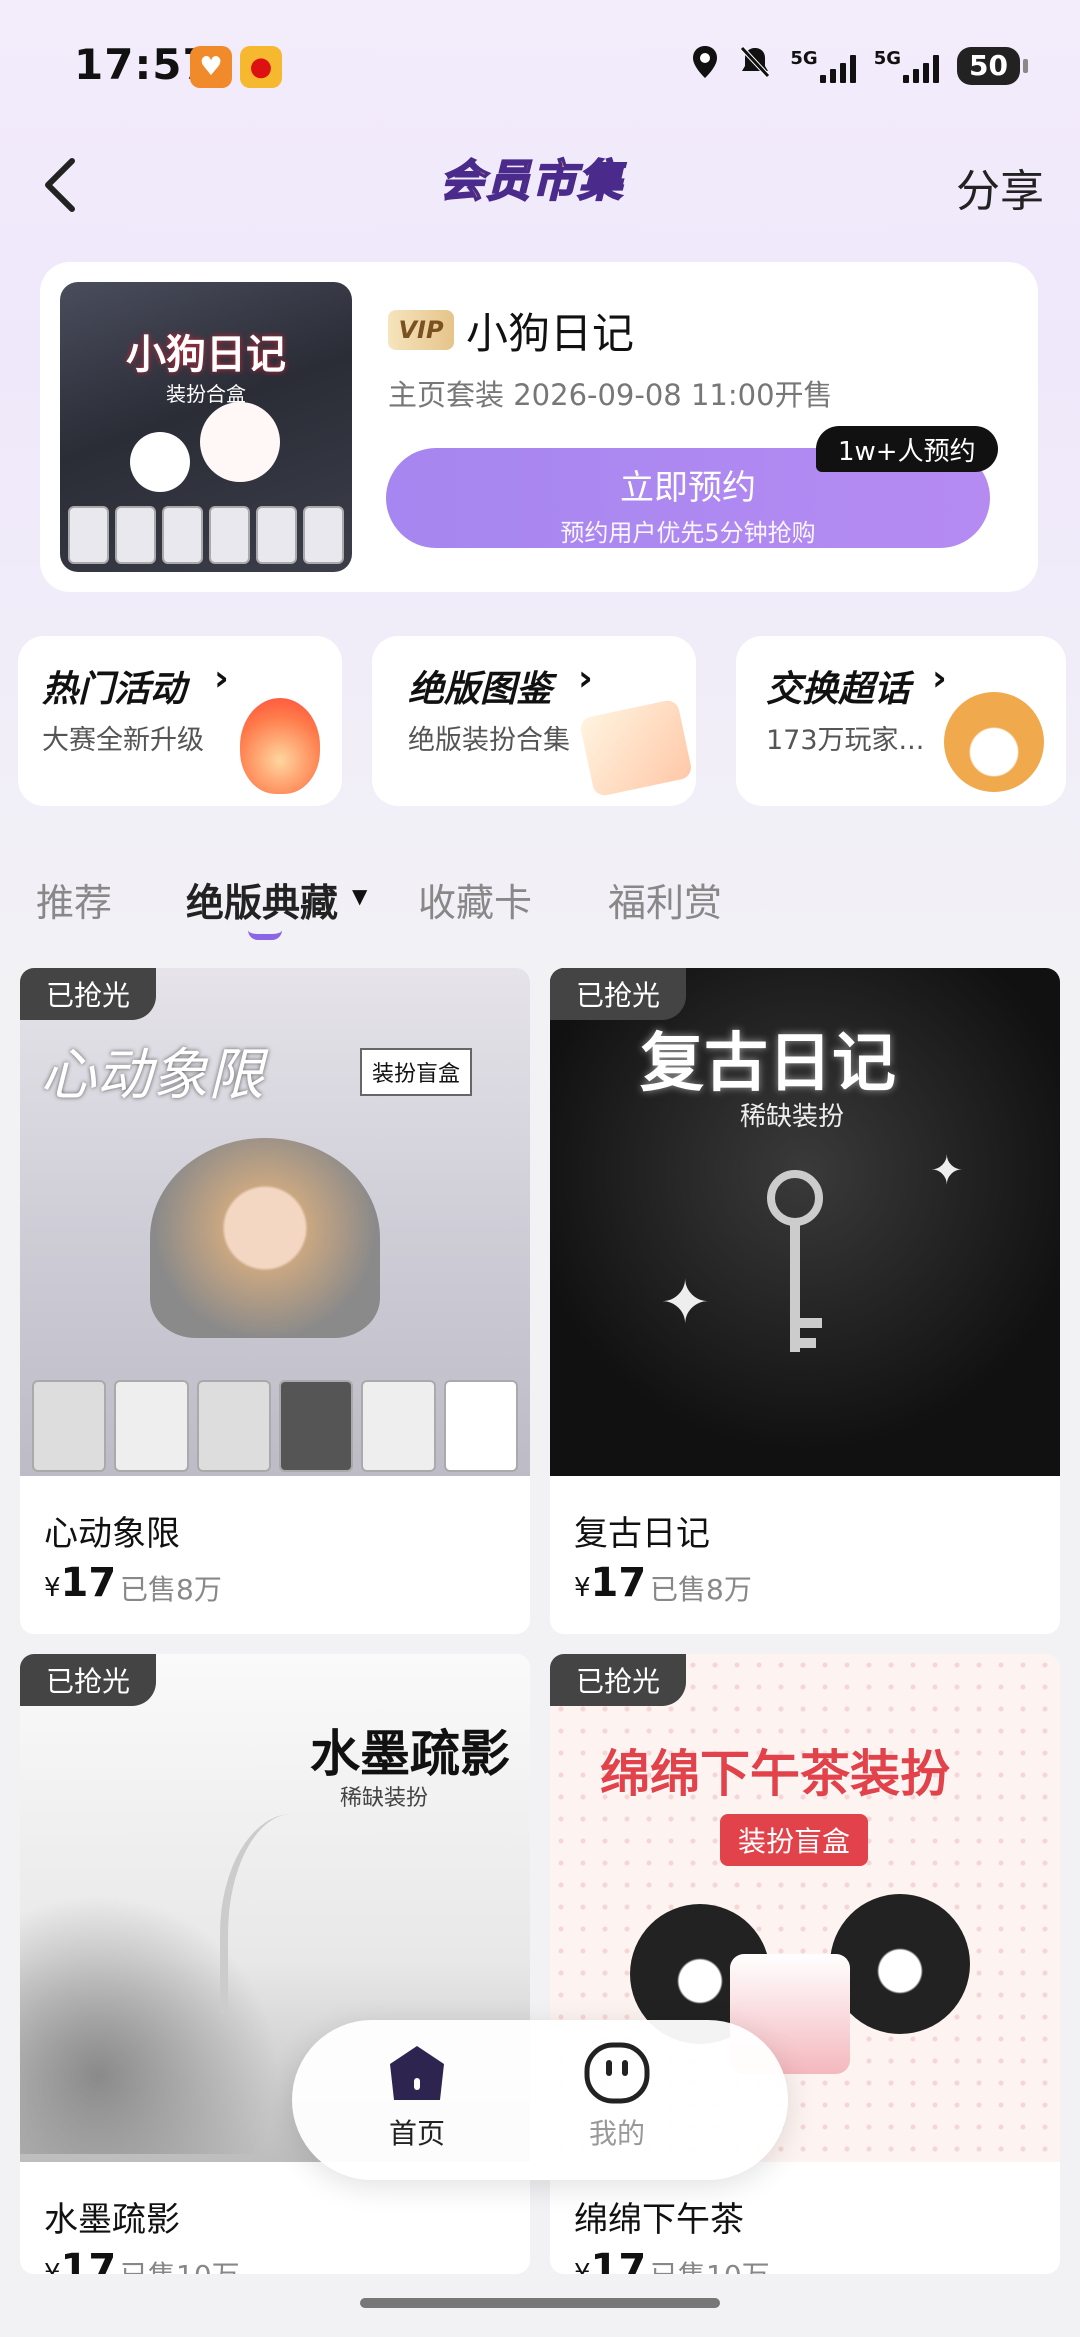 The height and width of the screenshot is (2337, 1080). What do you see at coordinates (1000, 187) in the screenshot?
I see `share-button: 分享` at bounding box center [1000, 187].